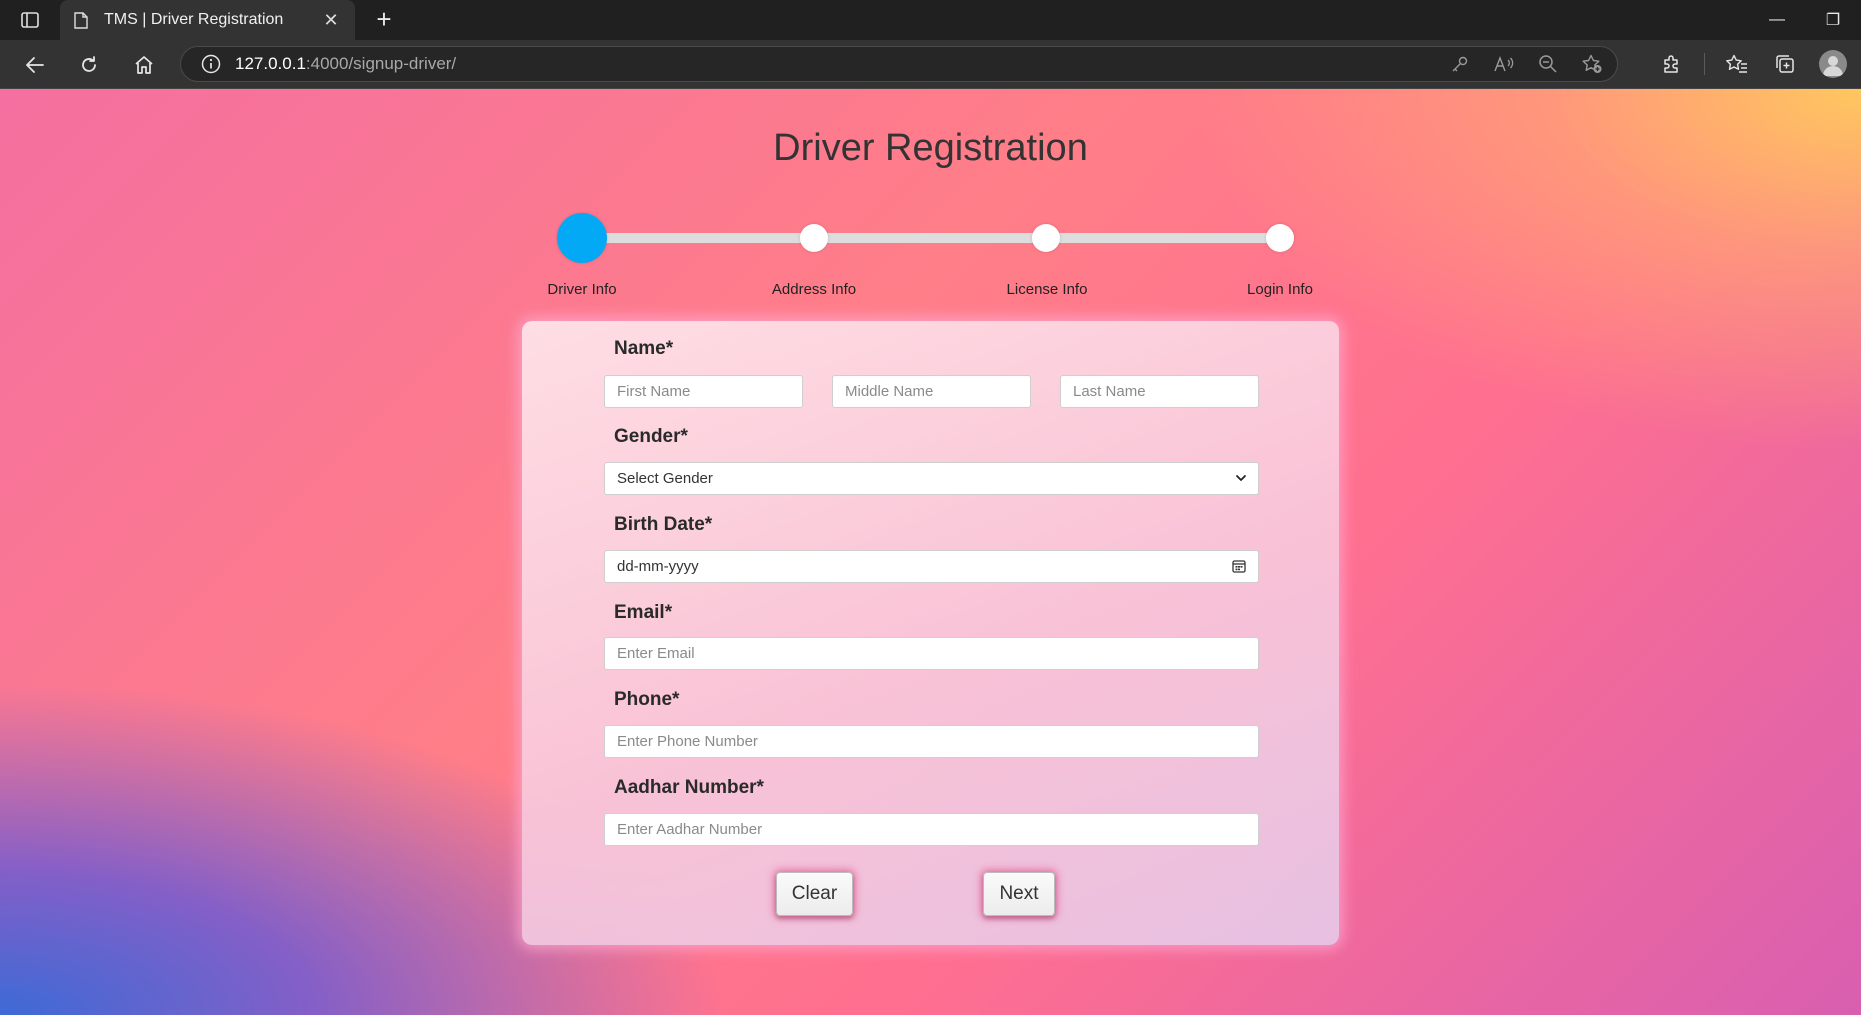  I want to click on step-dot-driver-info, so click(582, 238).